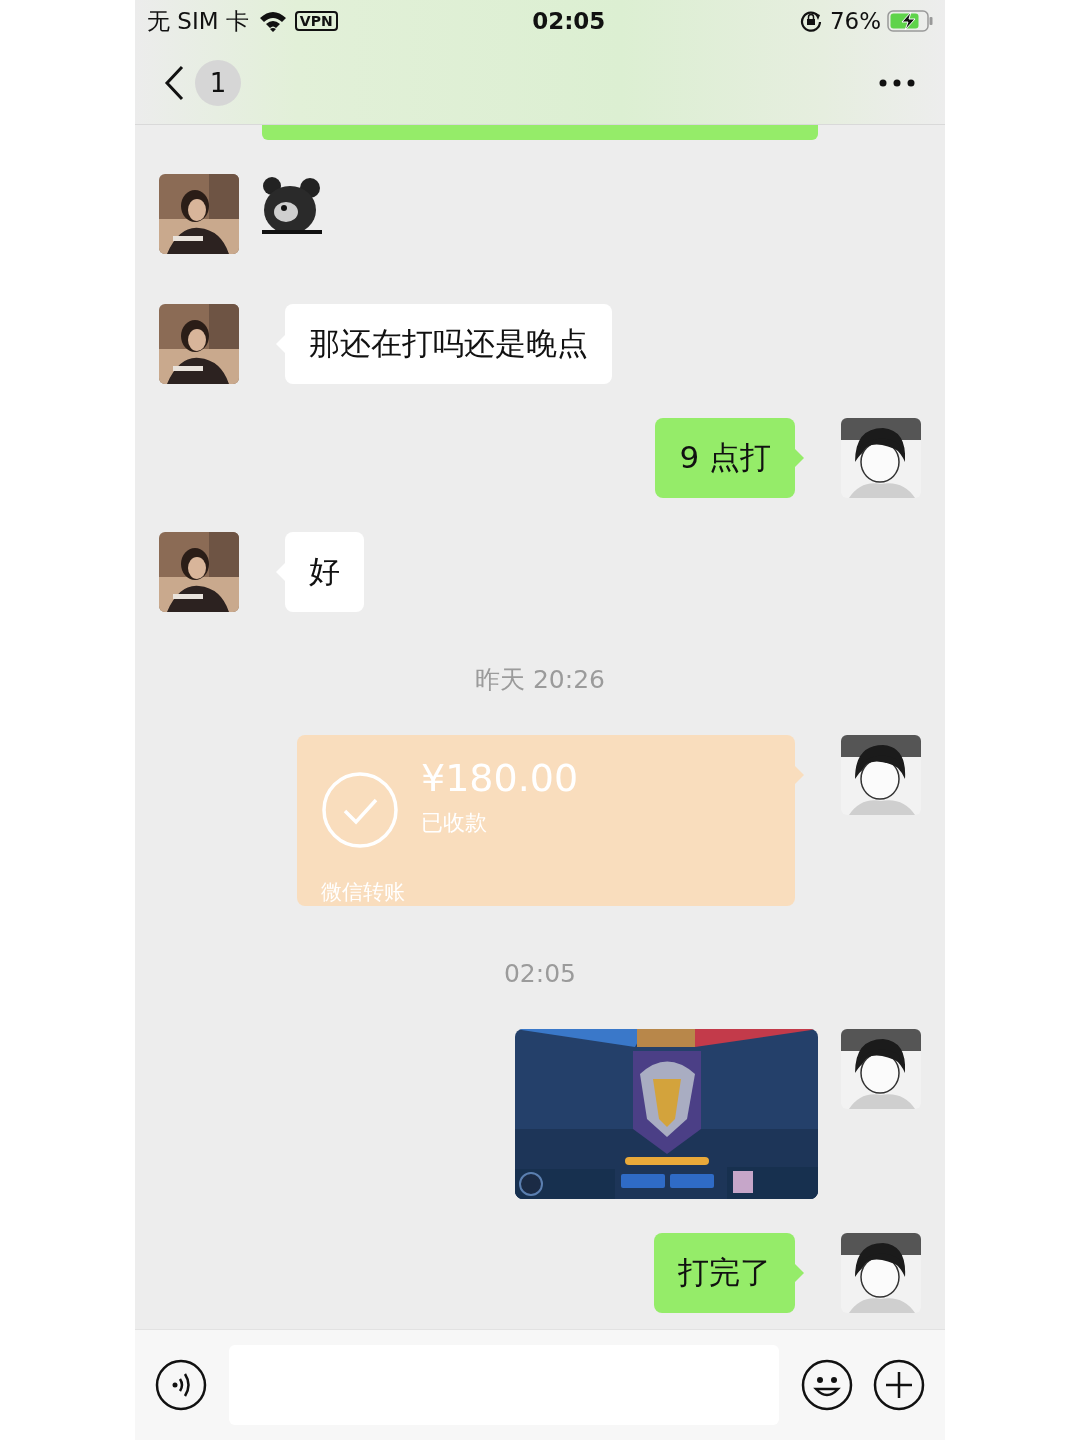  I want to click on vpn-badge: VPN, so click(316, 21).